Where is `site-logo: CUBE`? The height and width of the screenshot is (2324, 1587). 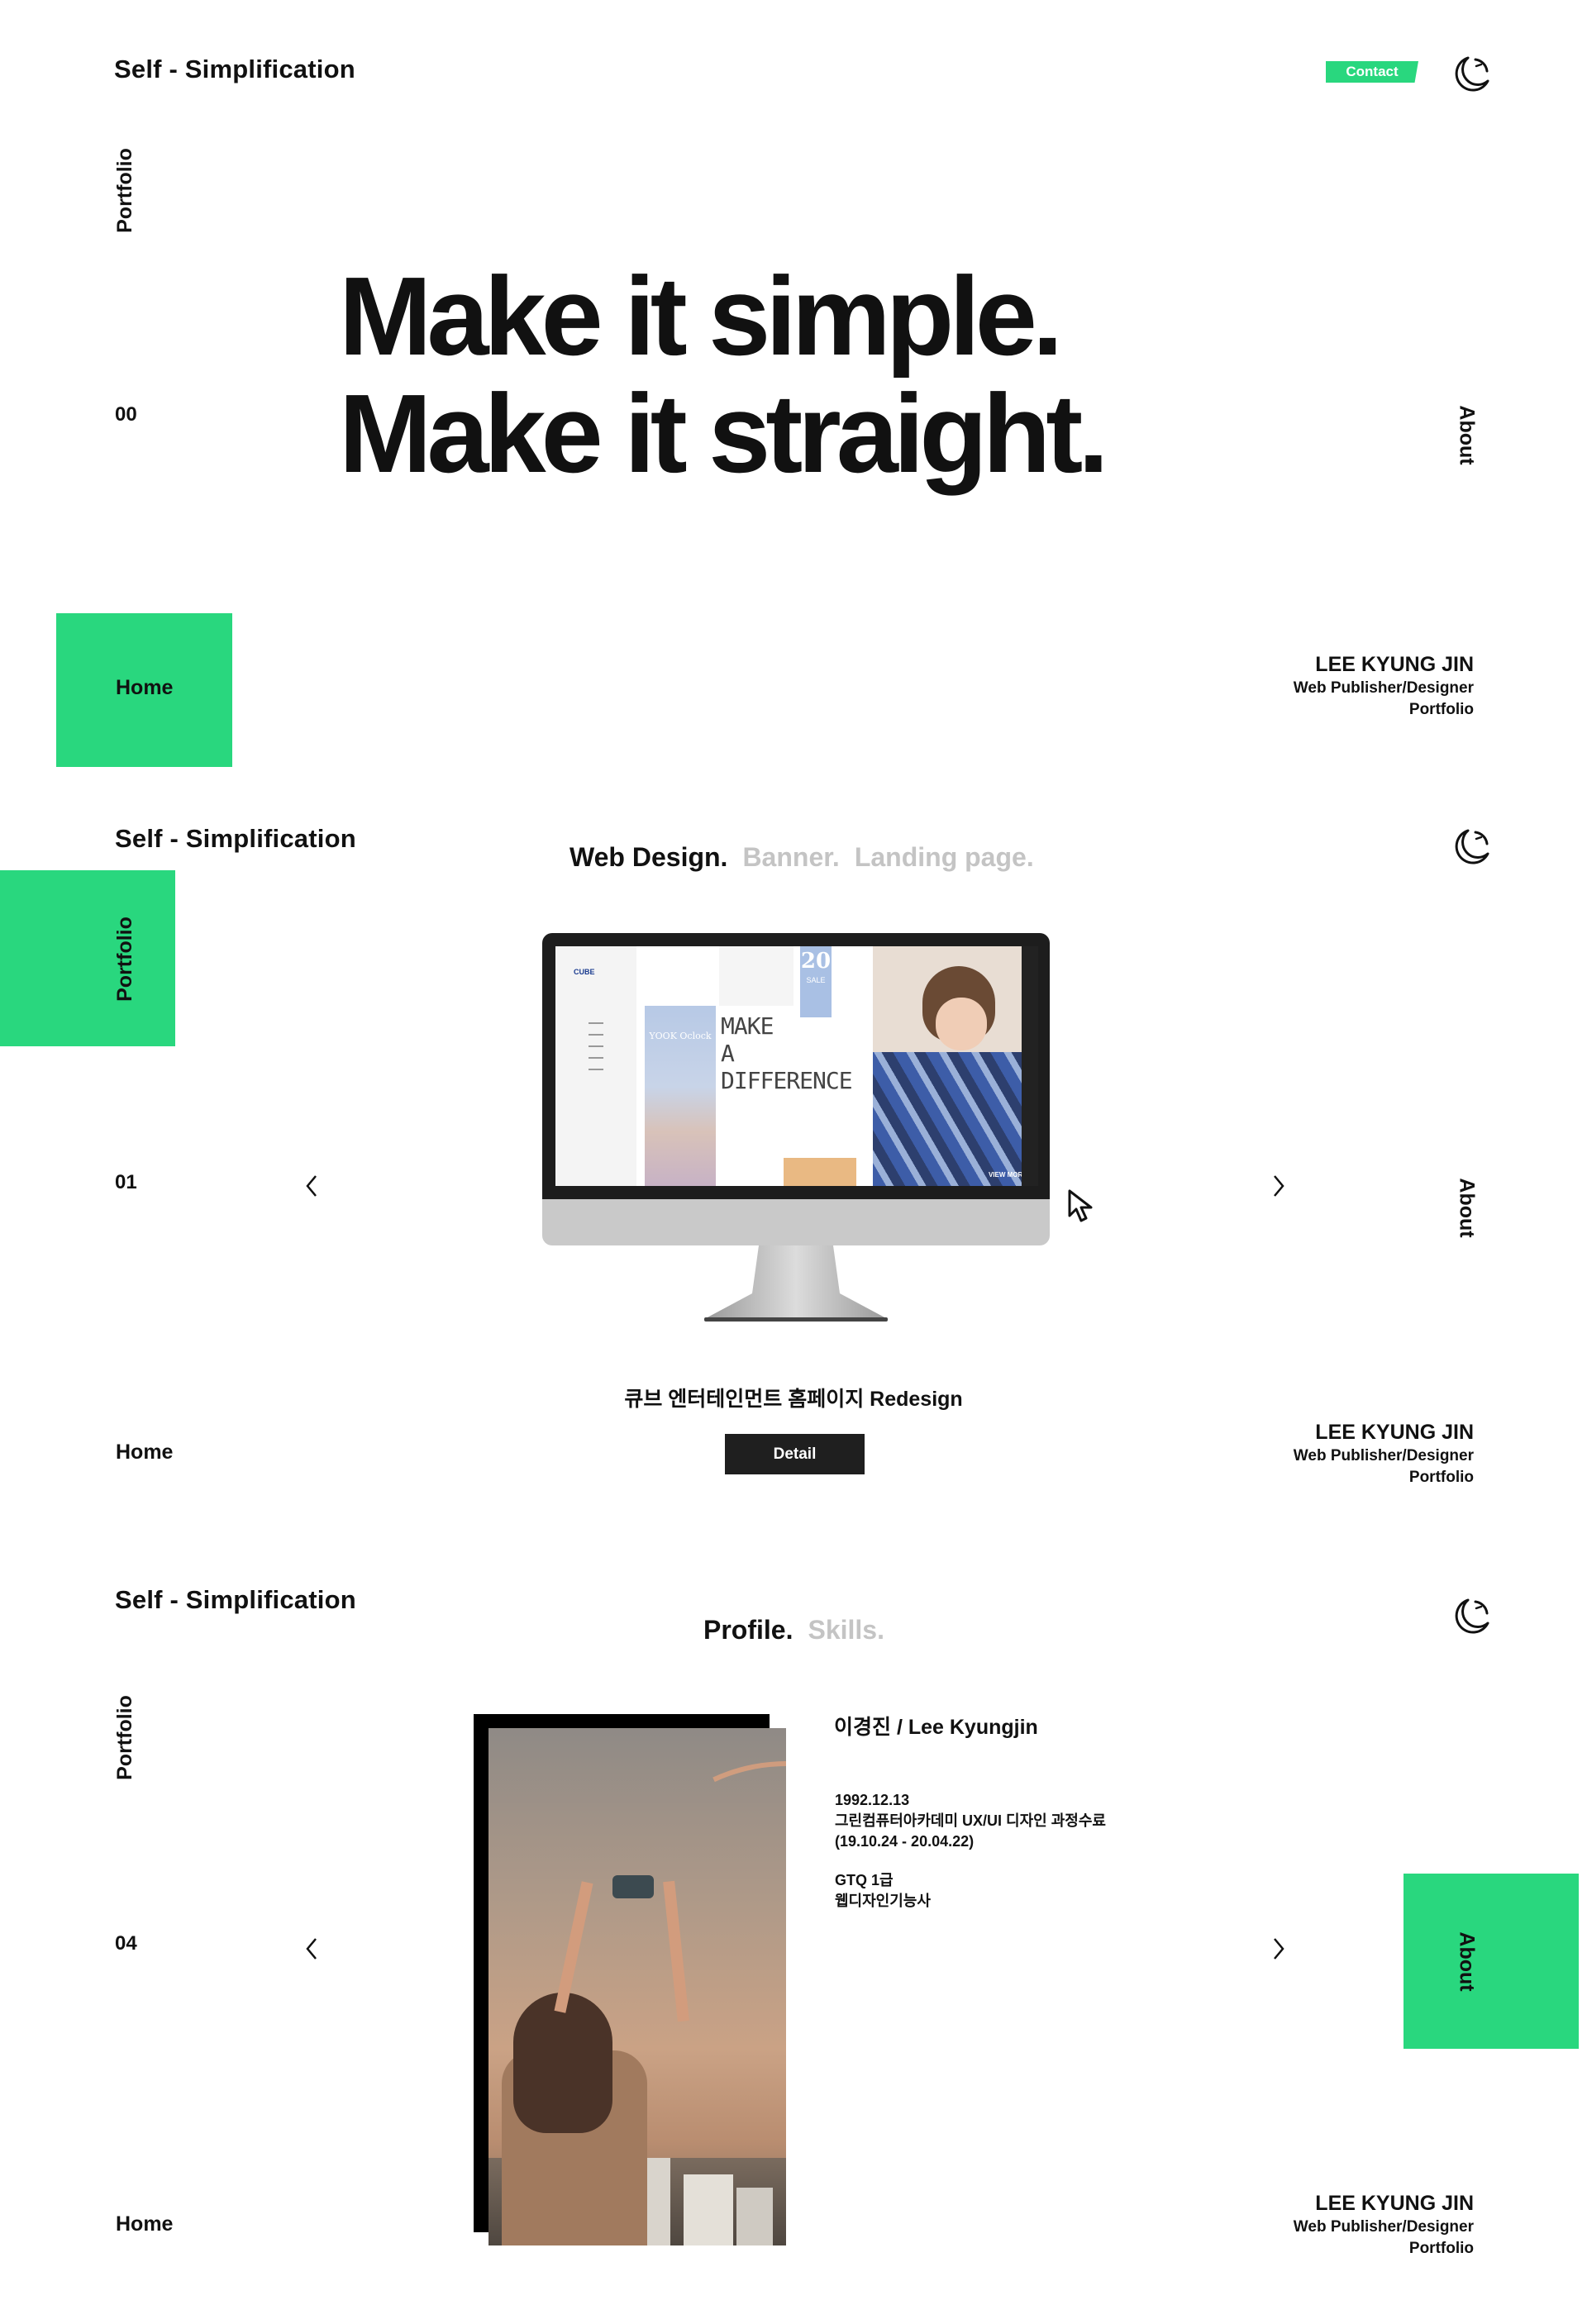 site-logo: CUBE is located at coordinates (584, 972).